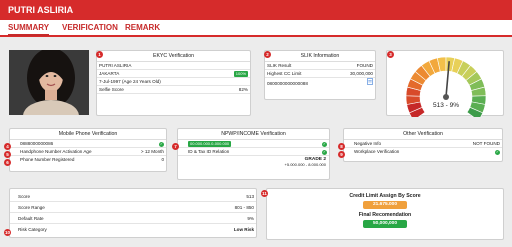 Image resolution: width=512 pixels, height=247 pixels. What do you see at coordinates (279, 65) in the screenshot?
I see `slik-result-label: SLIK Result` at bounding box center [279, 65].